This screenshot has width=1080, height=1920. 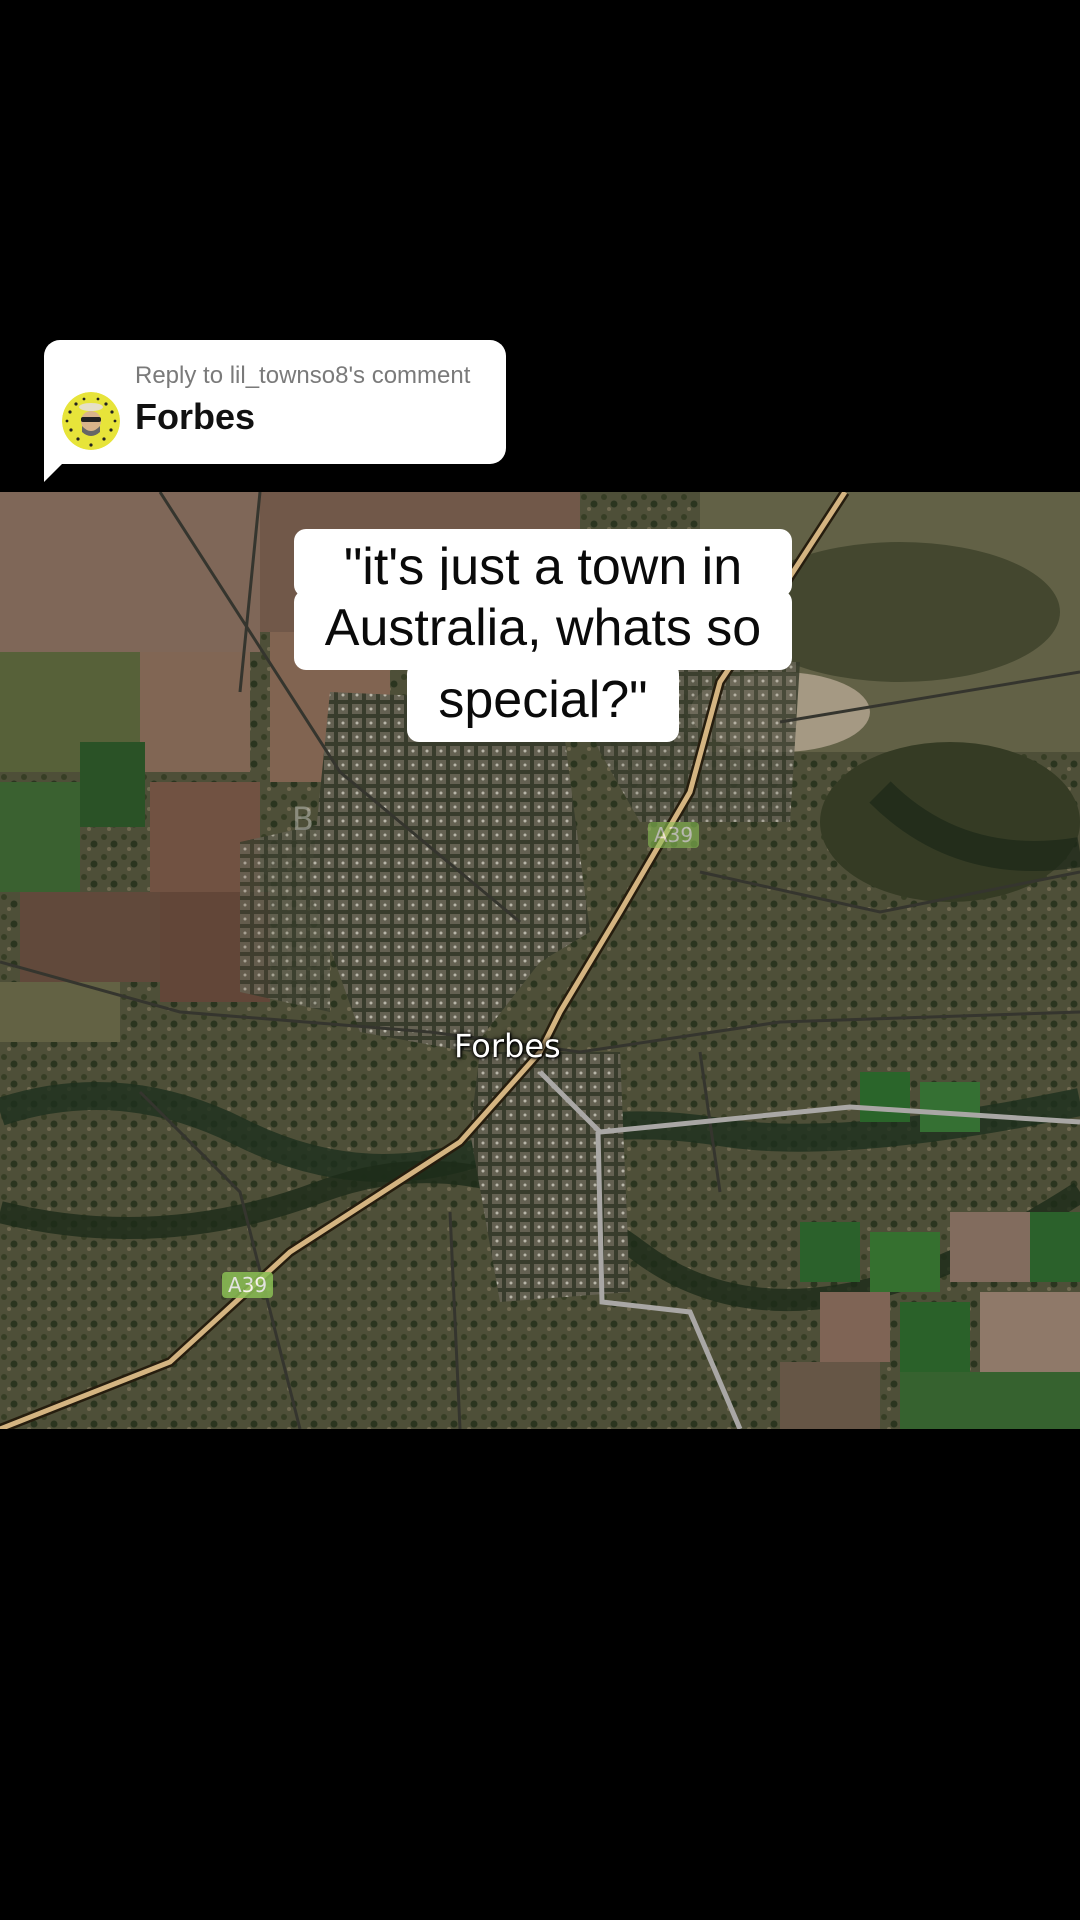 What do you see at coordinates (248, 1285) in the screenshot?
I see `road-shield-a39-south: A39` at bounding box center [248, 1285].